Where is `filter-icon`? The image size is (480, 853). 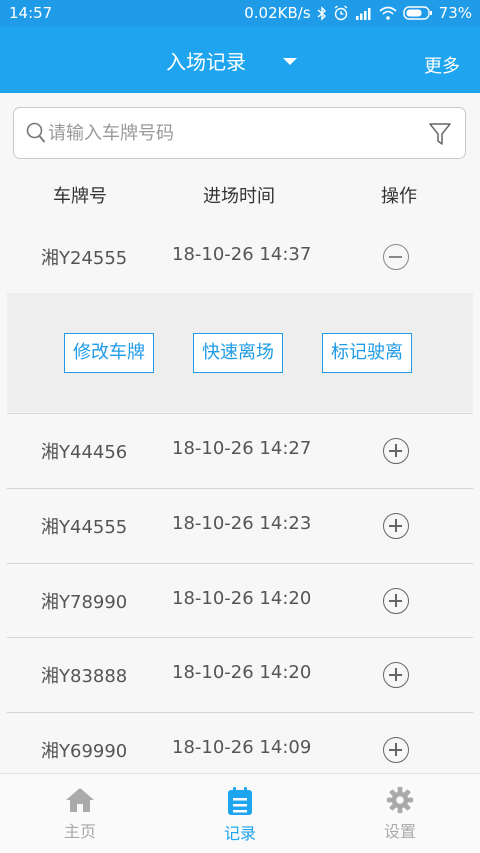 filter-icon is located at coordinates (440, 134).